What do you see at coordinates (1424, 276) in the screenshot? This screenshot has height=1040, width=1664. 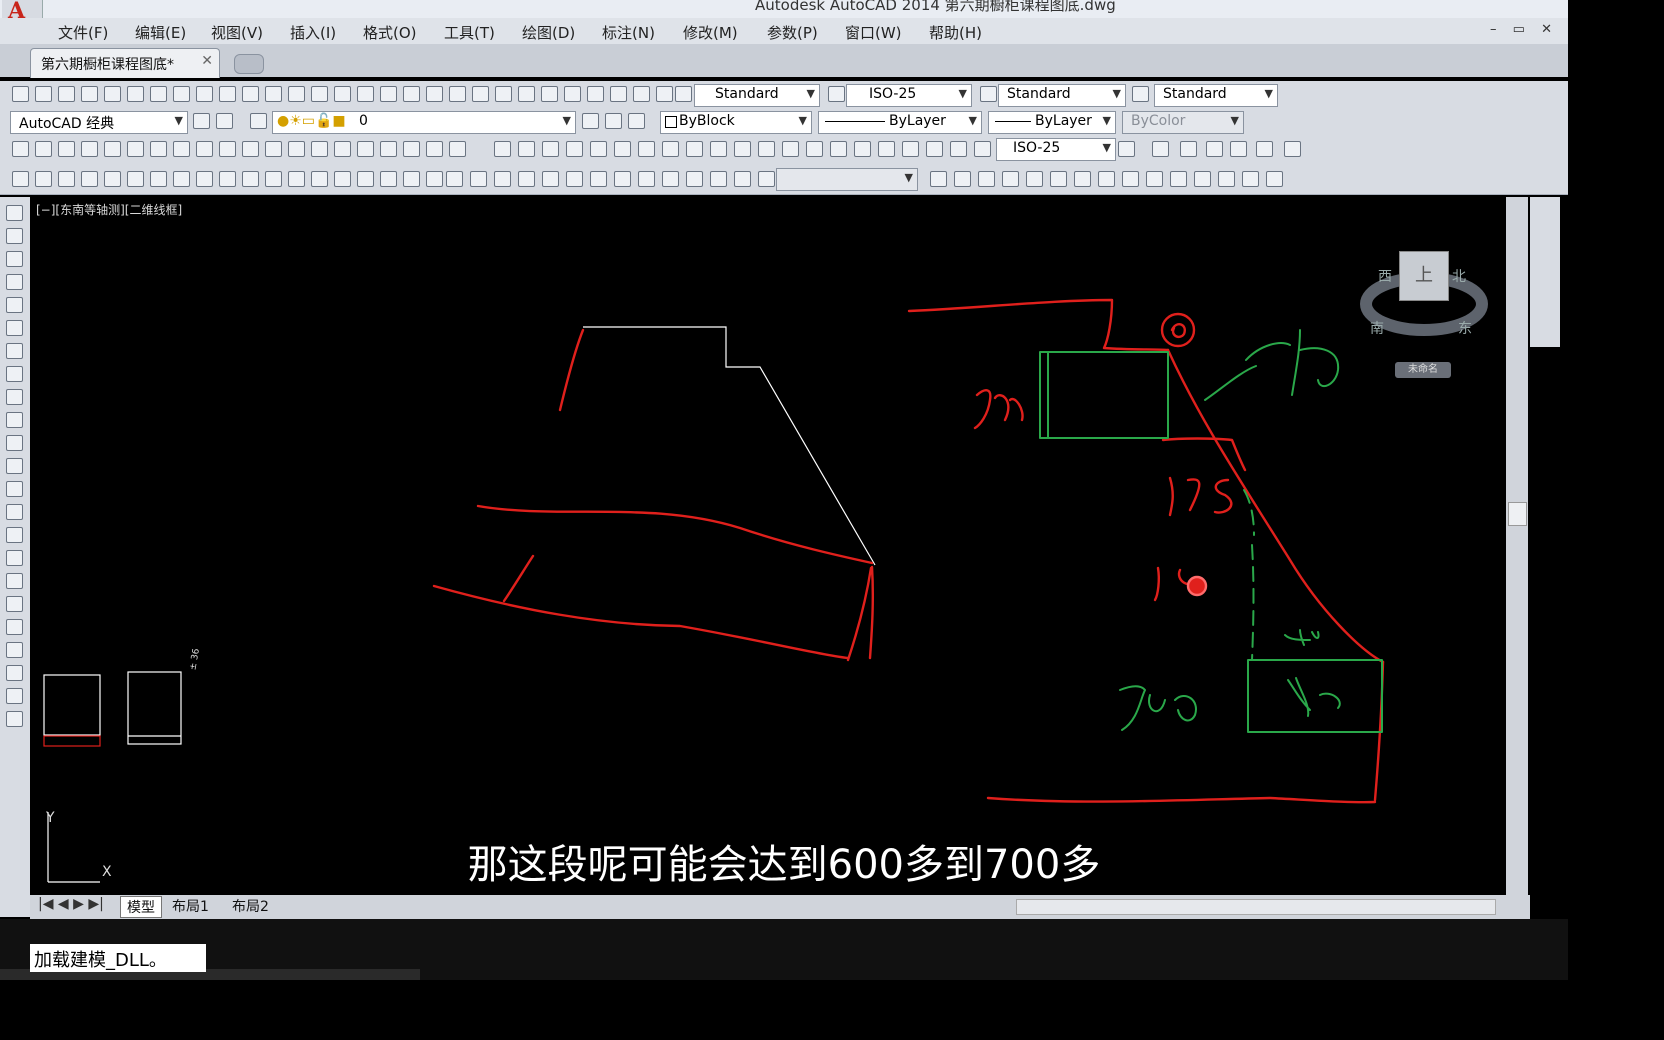 I see `viewcube-top-face: 上` at bounding box center [1424, 276].